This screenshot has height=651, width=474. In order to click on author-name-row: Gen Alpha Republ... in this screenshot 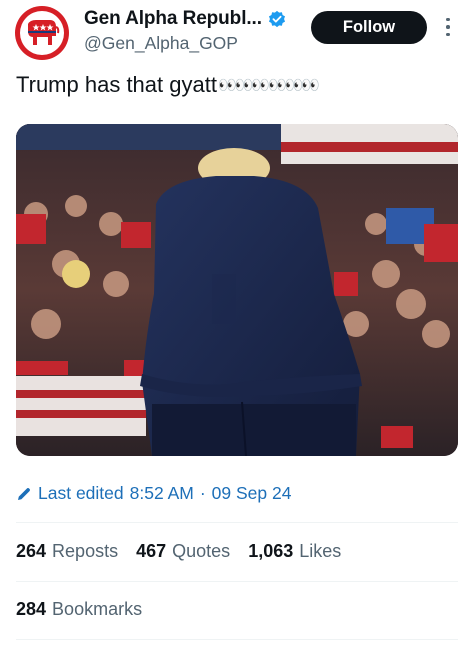, I will do `click(185, 19)`.